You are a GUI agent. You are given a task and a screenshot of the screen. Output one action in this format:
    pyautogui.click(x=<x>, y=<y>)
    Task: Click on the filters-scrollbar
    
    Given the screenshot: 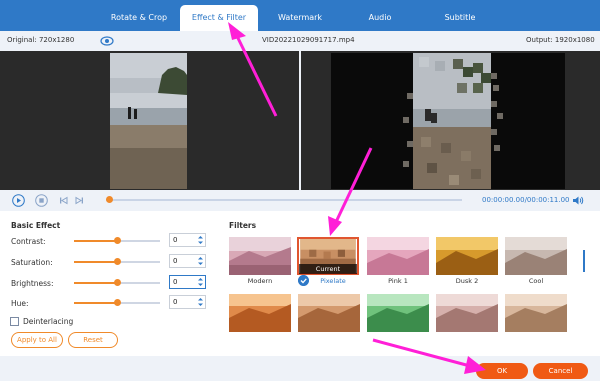 What is the action you would take?
    pyautogui.click(x=584, y=261)
    